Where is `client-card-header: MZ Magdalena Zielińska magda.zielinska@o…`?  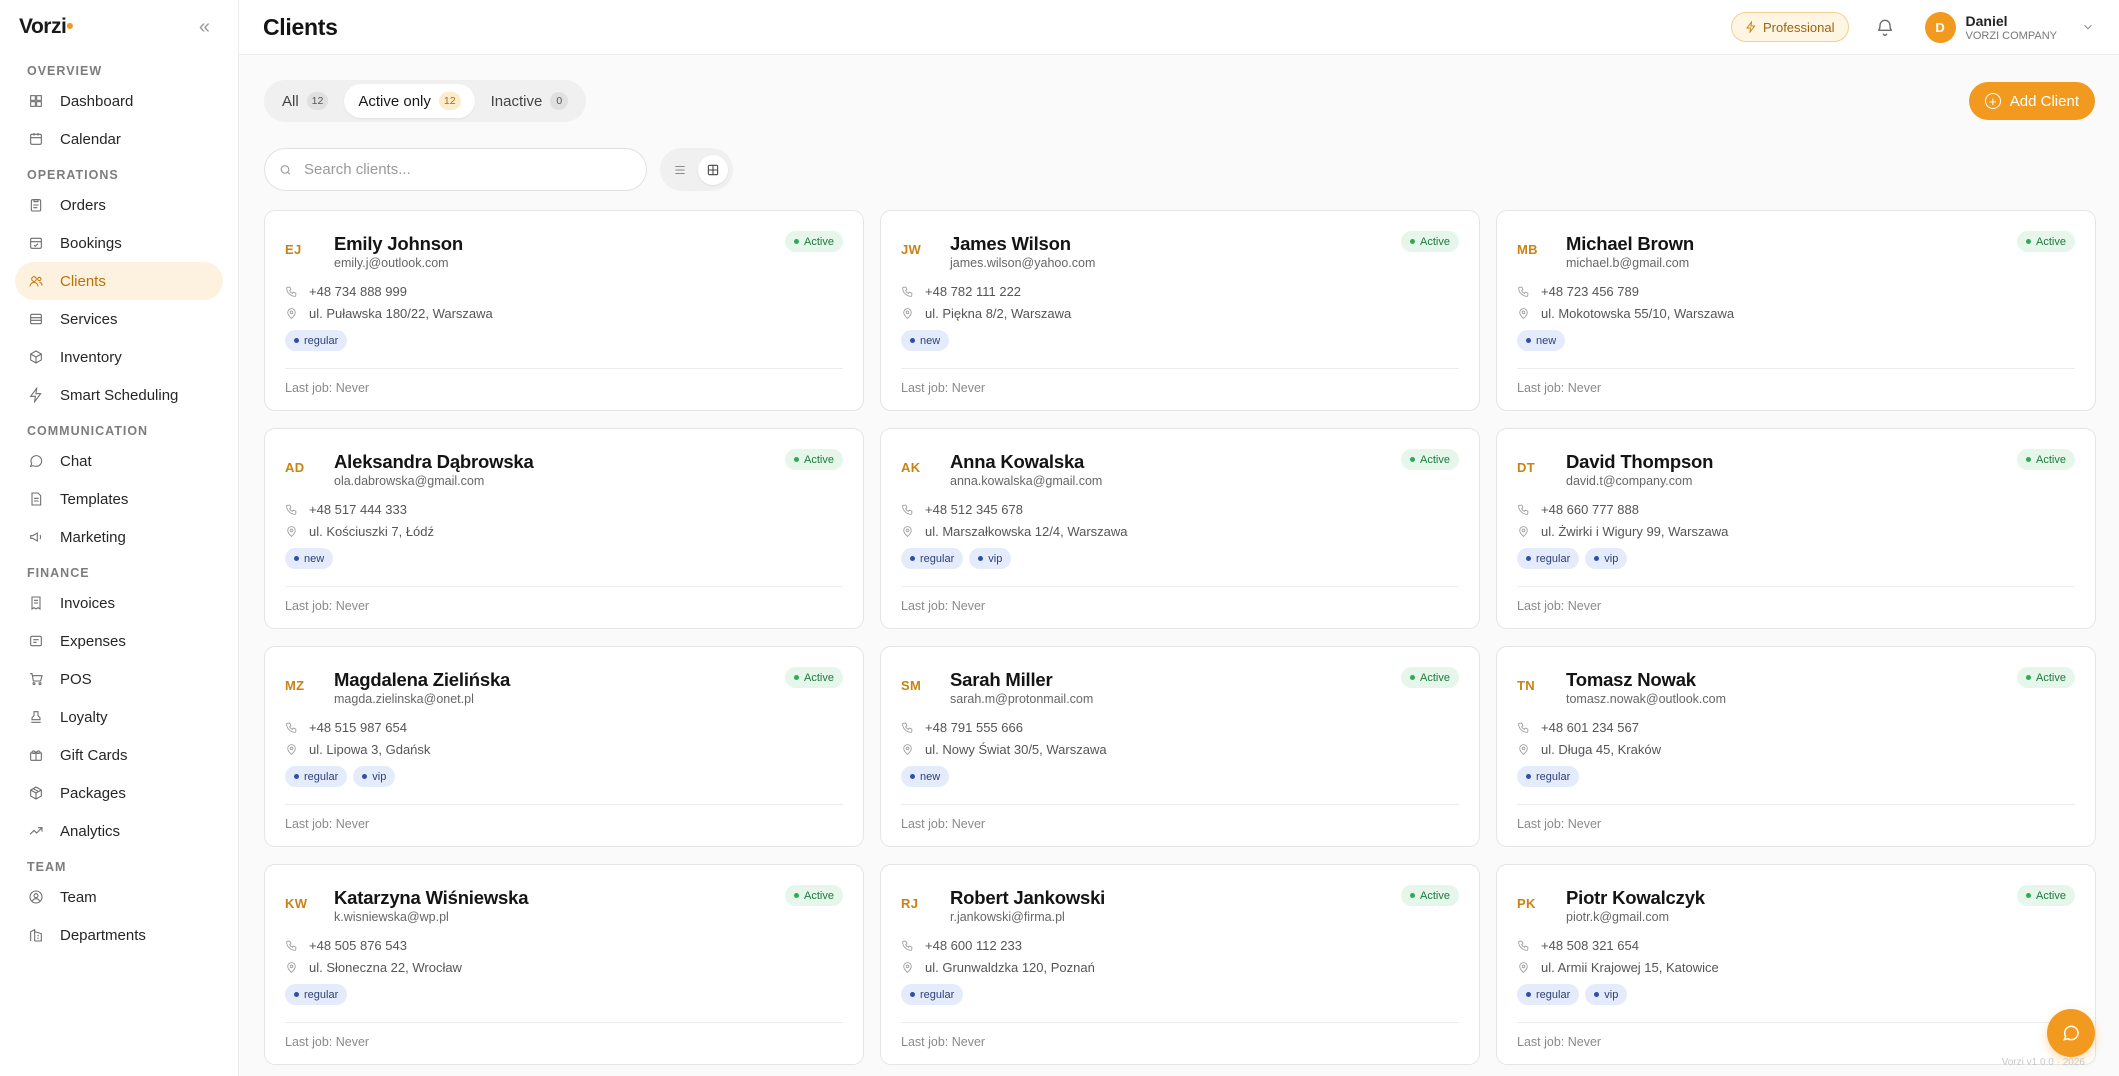
client-card-header: MZ Magdalena Zielińska magda.zielinska@o… is located at coordinates (564, 676).